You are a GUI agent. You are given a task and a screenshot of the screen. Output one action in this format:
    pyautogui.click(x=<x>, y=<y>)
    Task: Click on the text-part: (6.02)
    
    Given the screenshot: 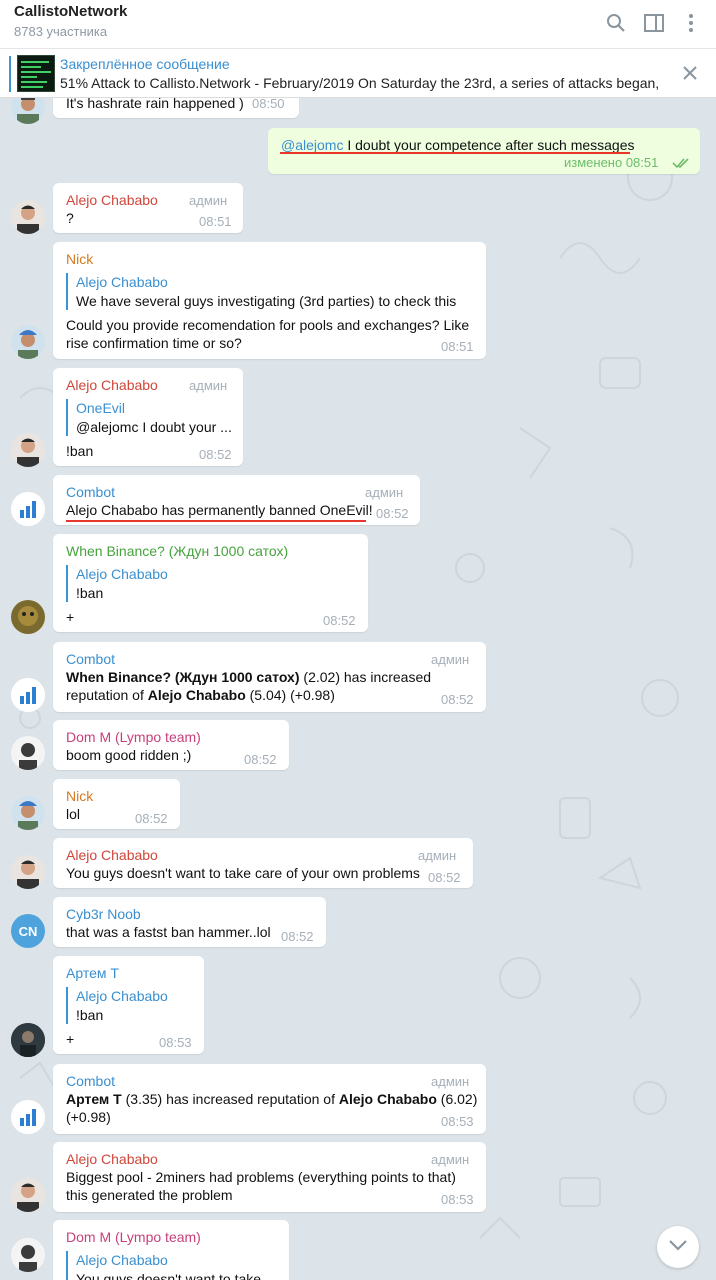 What is the action you would take?
    pyautogui.click(x=457, y=1099)
    